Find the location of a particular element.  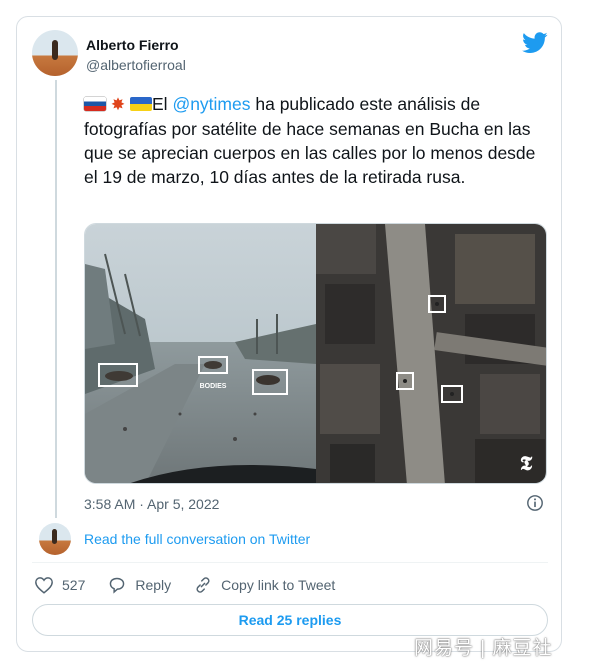

collision-icon: ✸ is located at coordinates (118, 104).